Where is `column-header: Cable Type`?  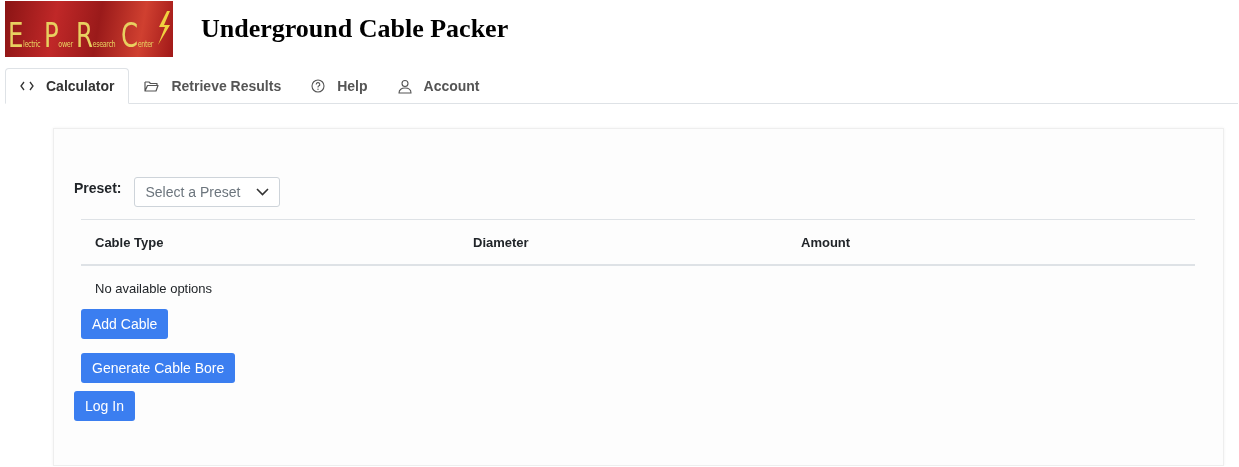
column-header: Cable Type is located at coordinates (130, 242).